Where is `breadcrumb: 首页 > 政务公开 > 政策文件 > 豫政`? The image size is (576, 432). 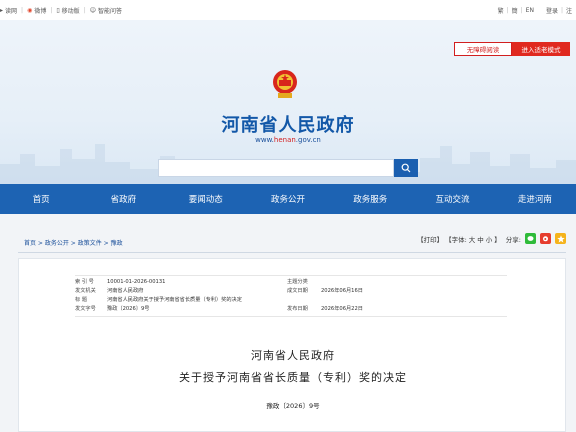 breadcrumb: 首页 > 政务公开 > 政策文件 > 豫政 is located at coordinates (73, 242).